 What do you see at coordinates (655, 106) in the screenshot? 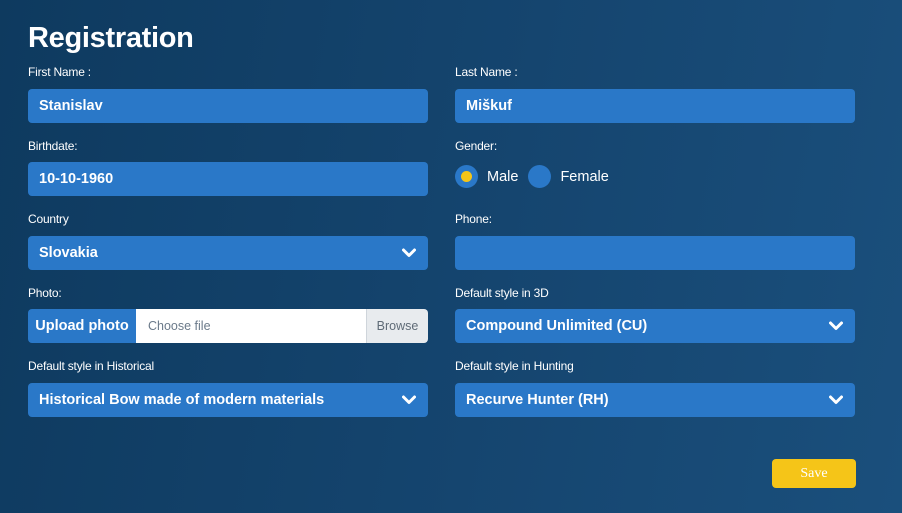
I see `last-name-field: Miškuf` at bounding box center [655, 106].